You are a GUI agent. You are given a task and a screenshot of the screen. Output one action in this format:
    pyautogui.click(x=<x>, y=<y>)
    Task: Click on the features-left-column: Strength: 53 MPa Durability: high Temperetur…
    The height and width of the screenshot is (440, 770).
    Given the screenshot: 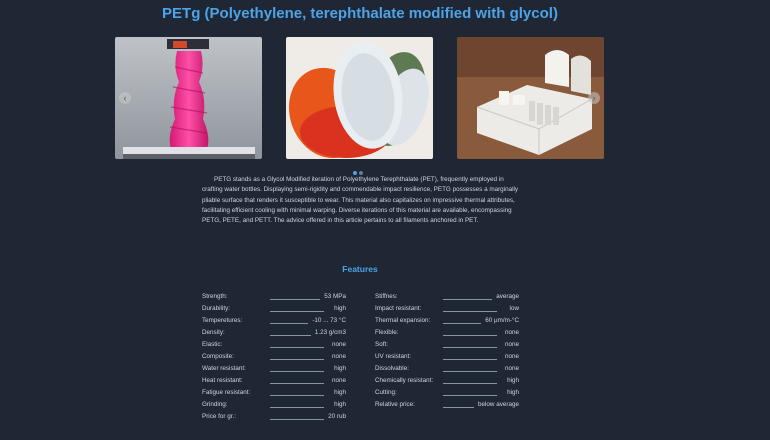 What is the action you would take?
    pyautogui.click(x=274, y=359)
    